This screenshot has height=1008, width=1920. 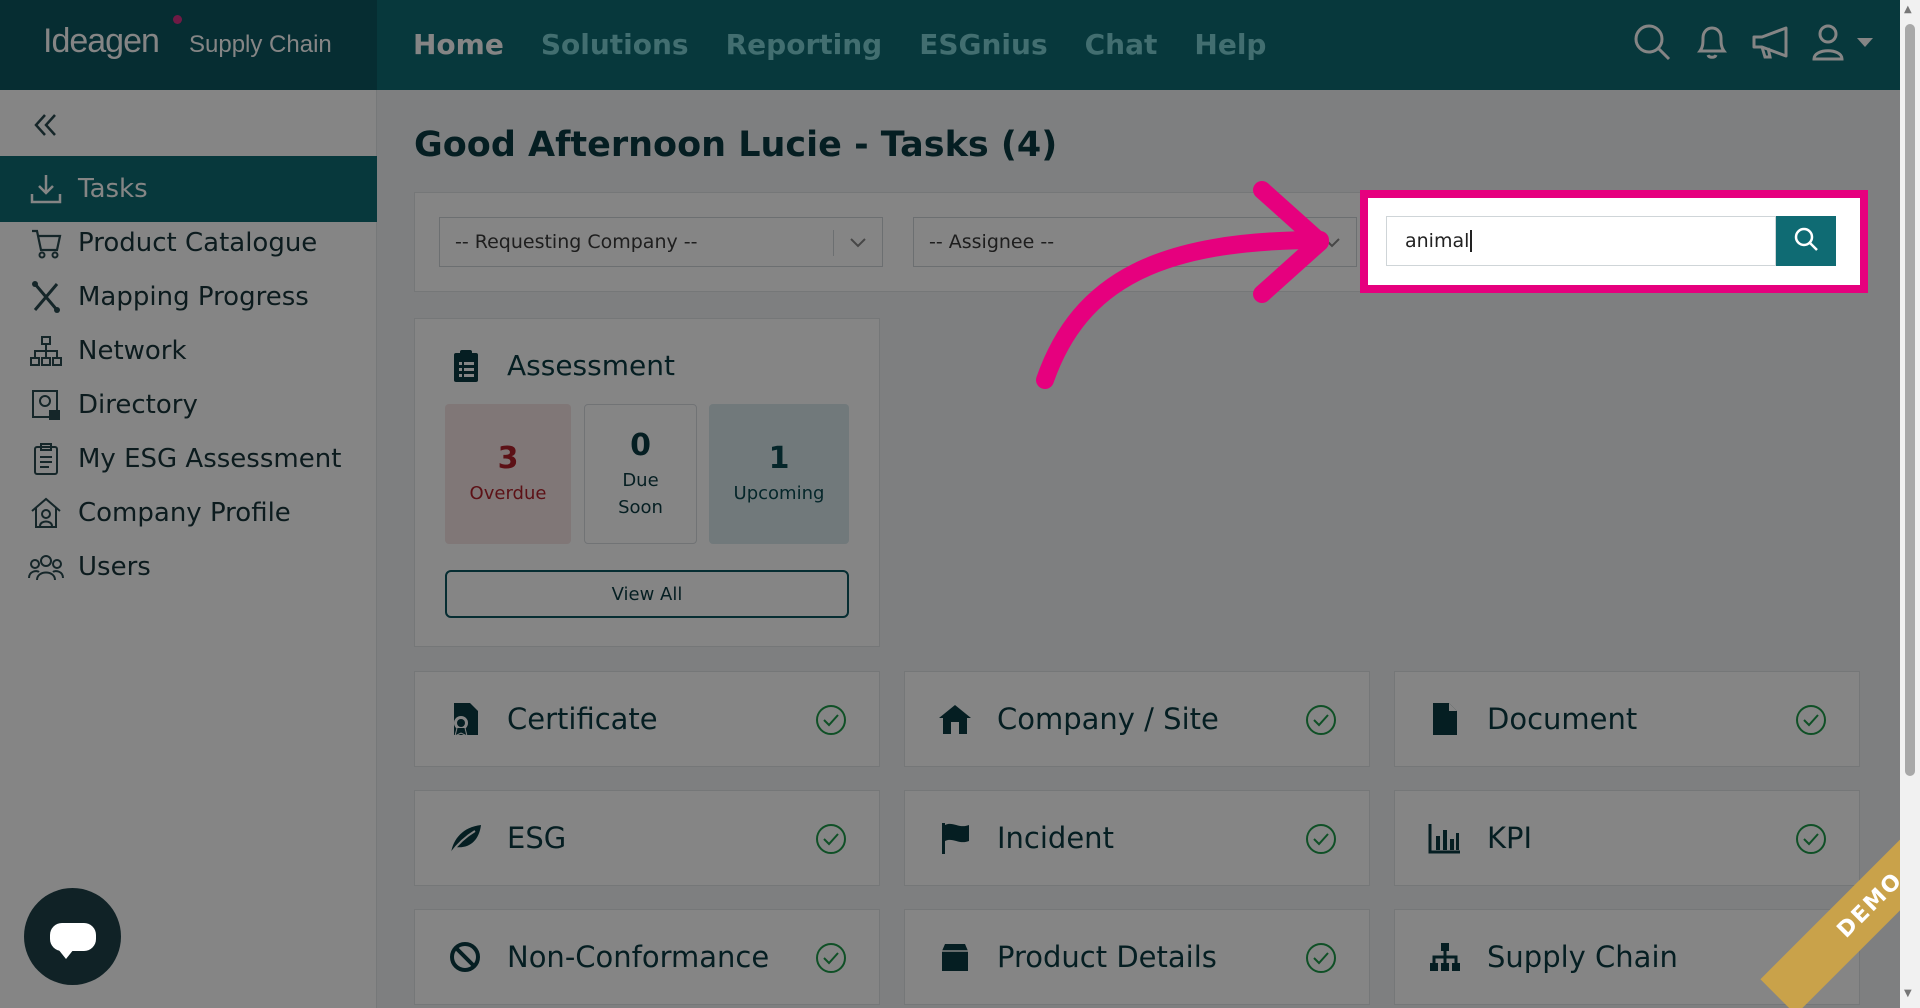 I want to click on users-icon, so click(x=46, y=567).